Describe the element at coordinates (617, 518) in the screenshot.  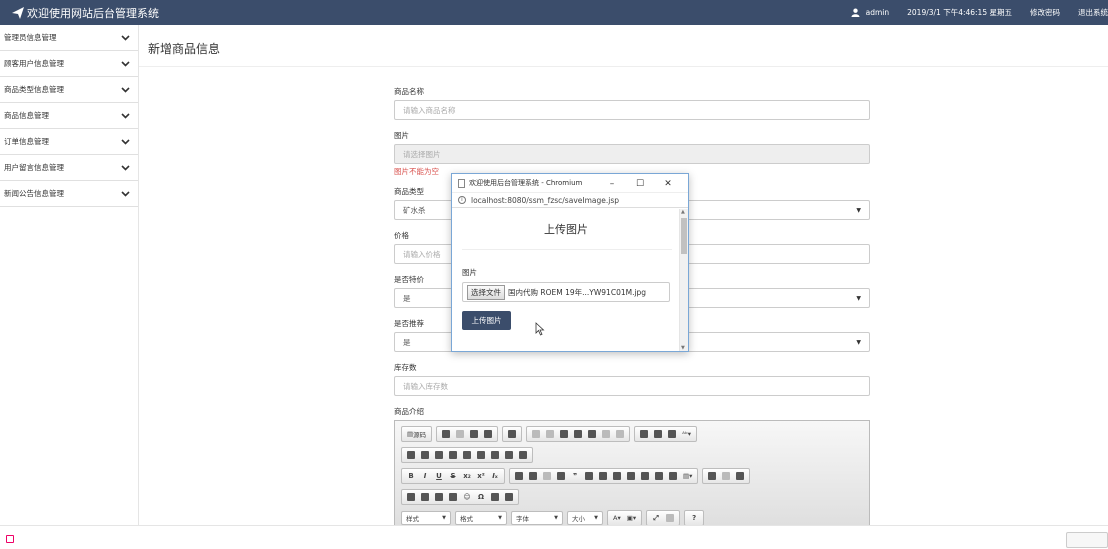
I see `text-color-button: A ▾` at that location.